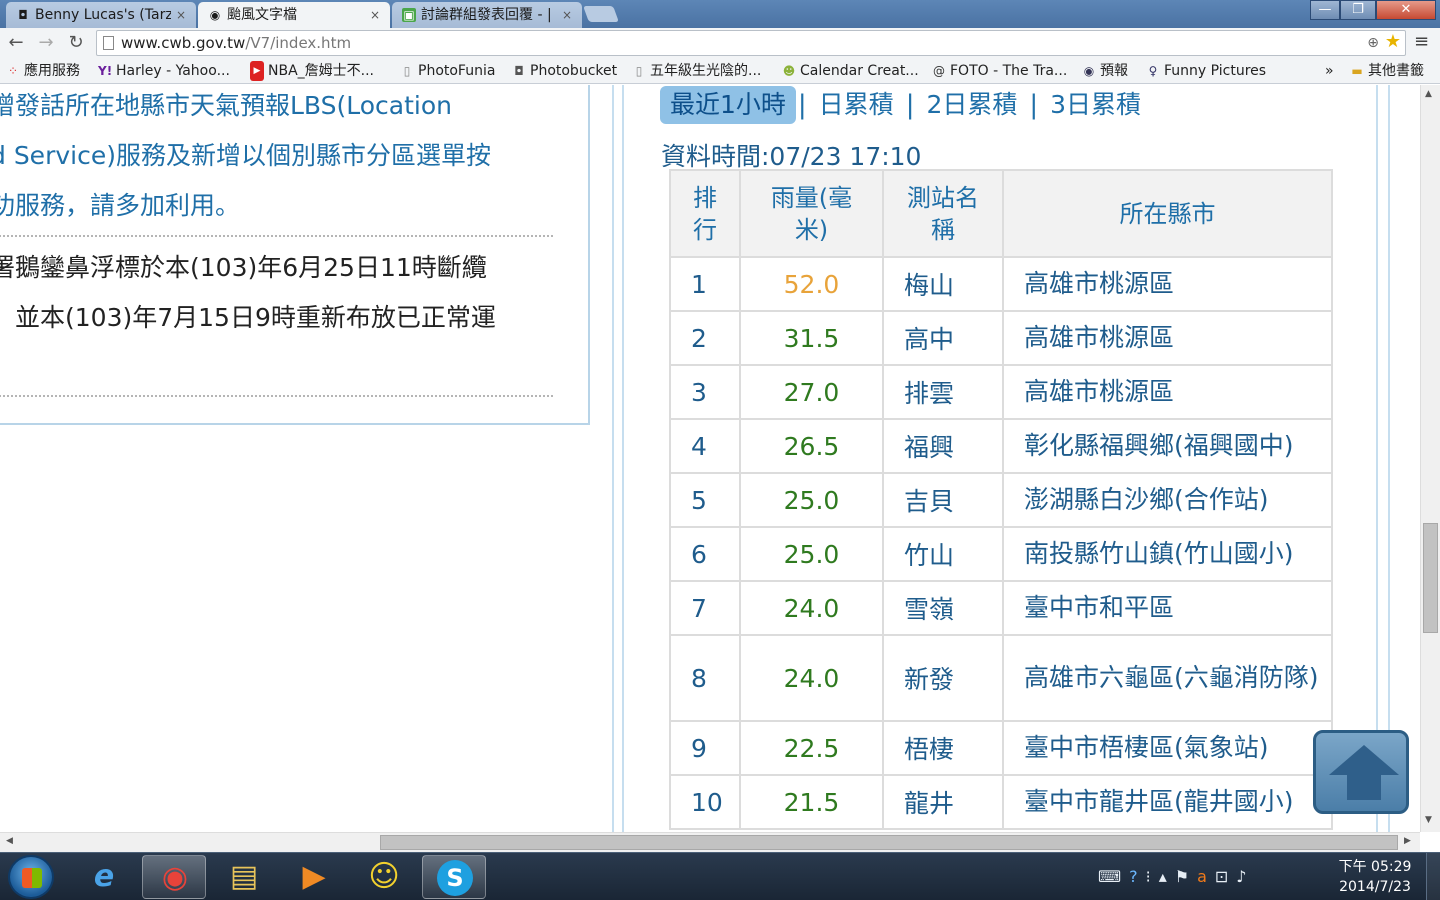 This screenshot has height=900, width=1440. What do you see at coordinates (751, 43) in the screenshot?
I see `address-bar: www.cwb.gov.tw/V7/index.htm ⊕ ★` at bounding box center [751, 43].